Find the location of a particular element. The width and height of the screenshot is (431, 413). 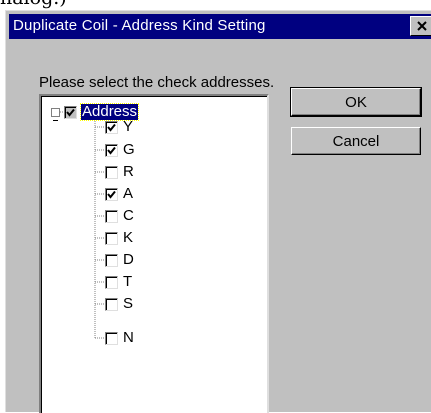

tree-item-label: C is located at coordinates (128, 215).